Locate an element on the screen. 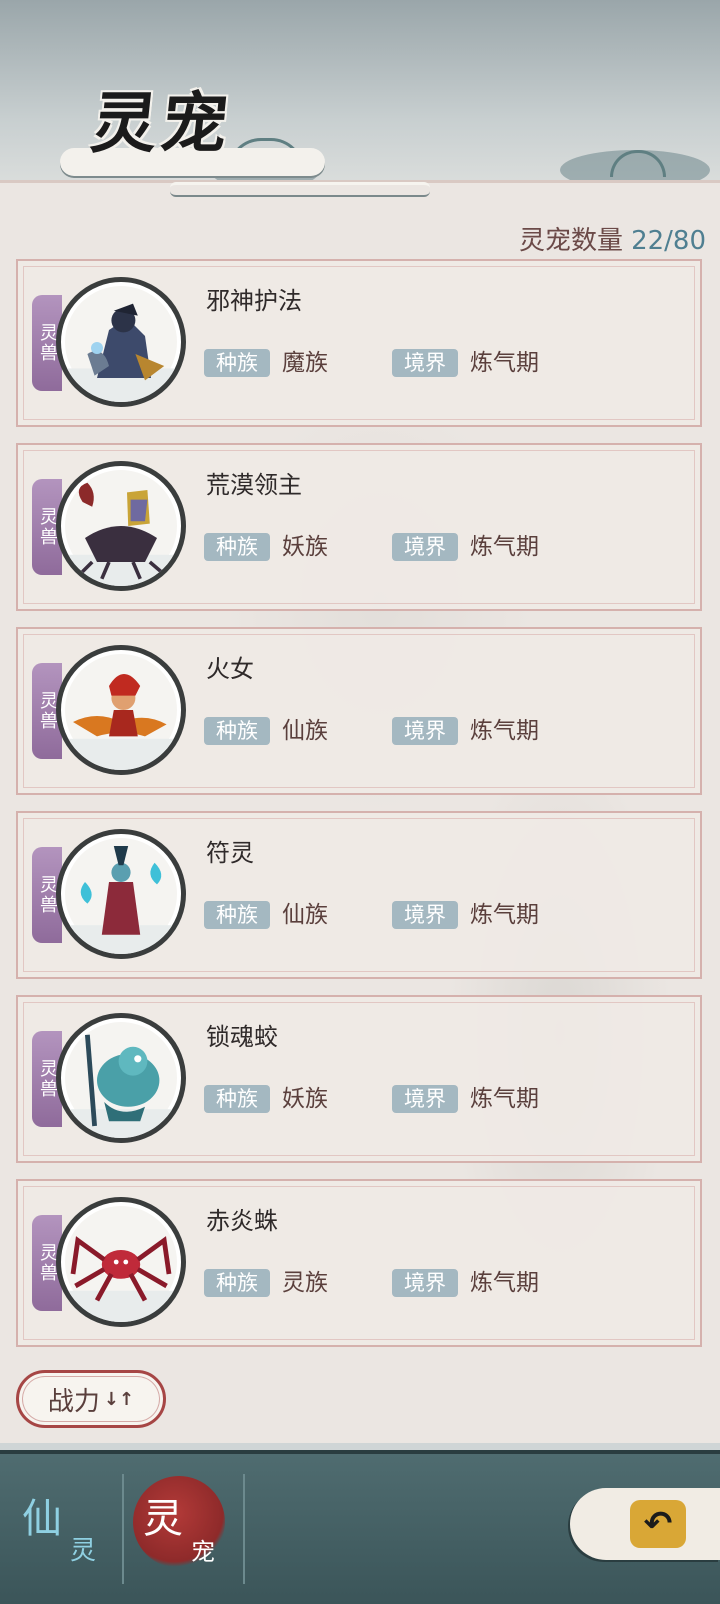 This screenshot has height=1604, width=720. back-arrow-icon: ↶ is located at coordinates (658, 1524).